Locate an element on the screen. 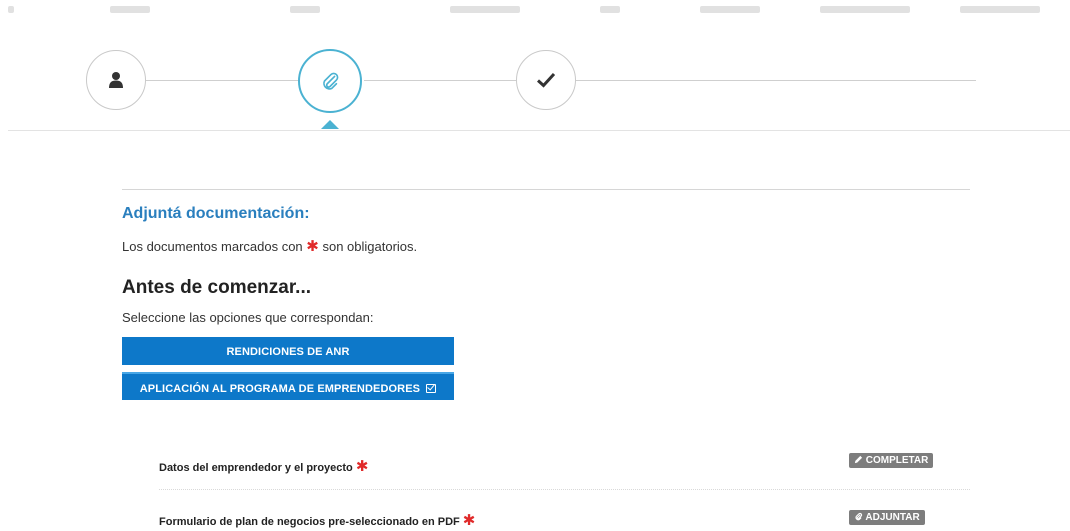  step-personal-data is located at coordinates (116, 80).